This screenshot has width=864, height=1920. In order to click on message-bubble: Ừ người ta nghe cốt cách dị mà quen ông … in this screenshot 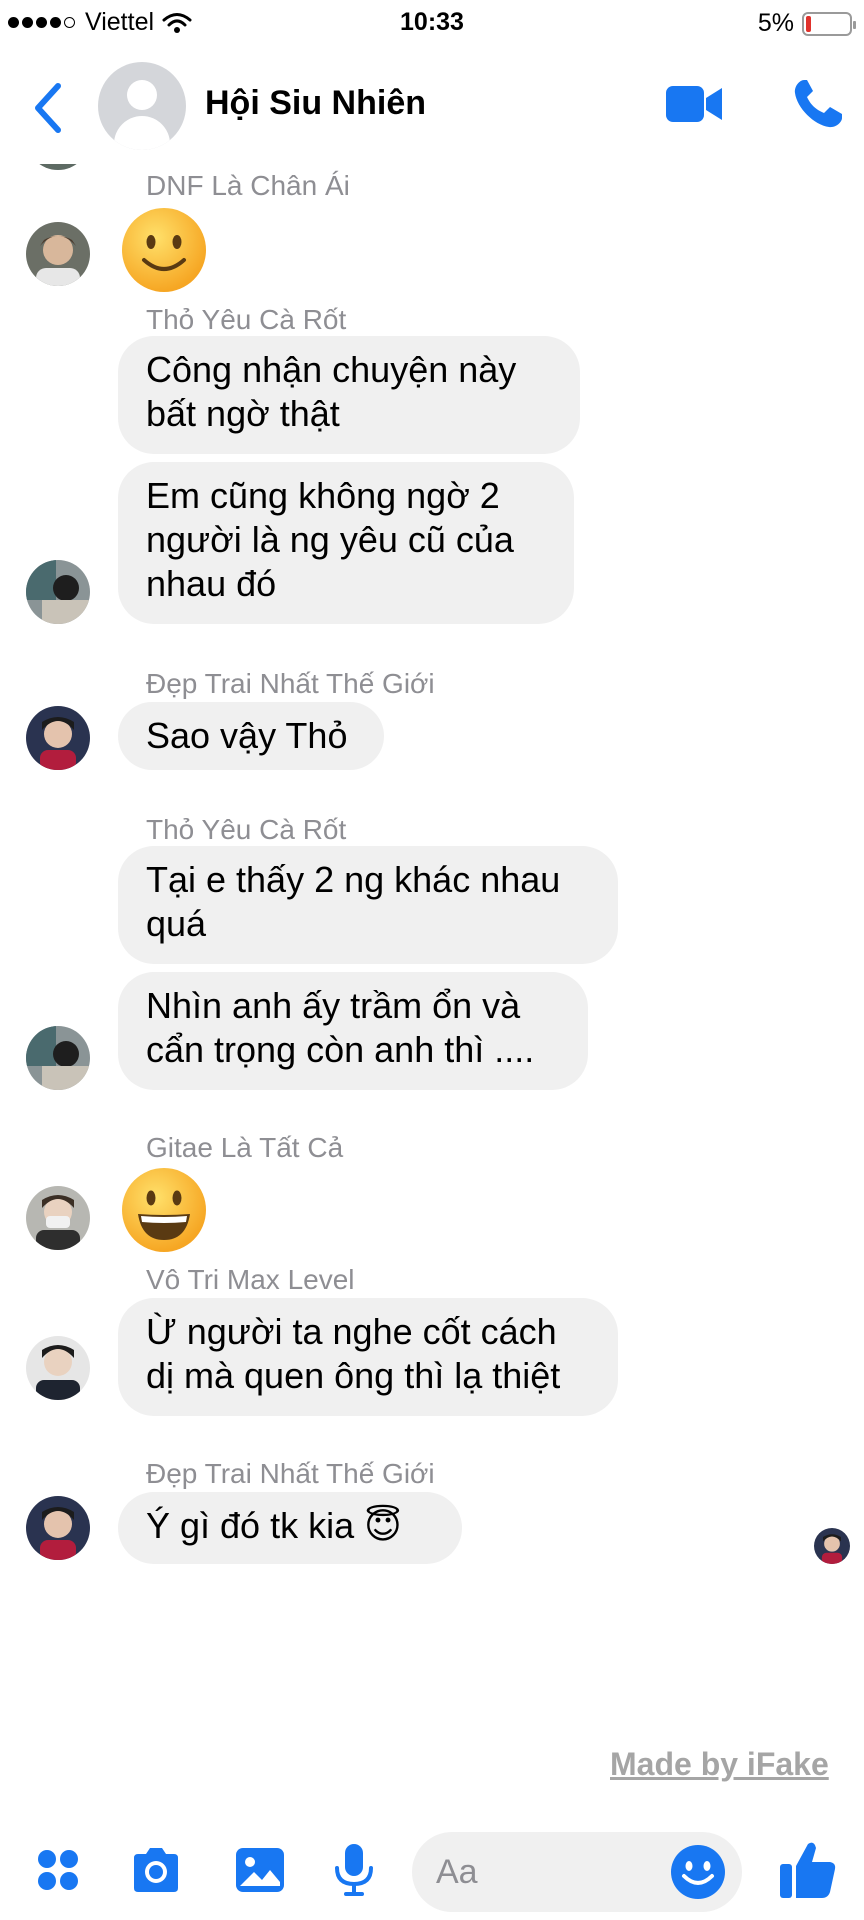, I will do `click(368, 1357)`.